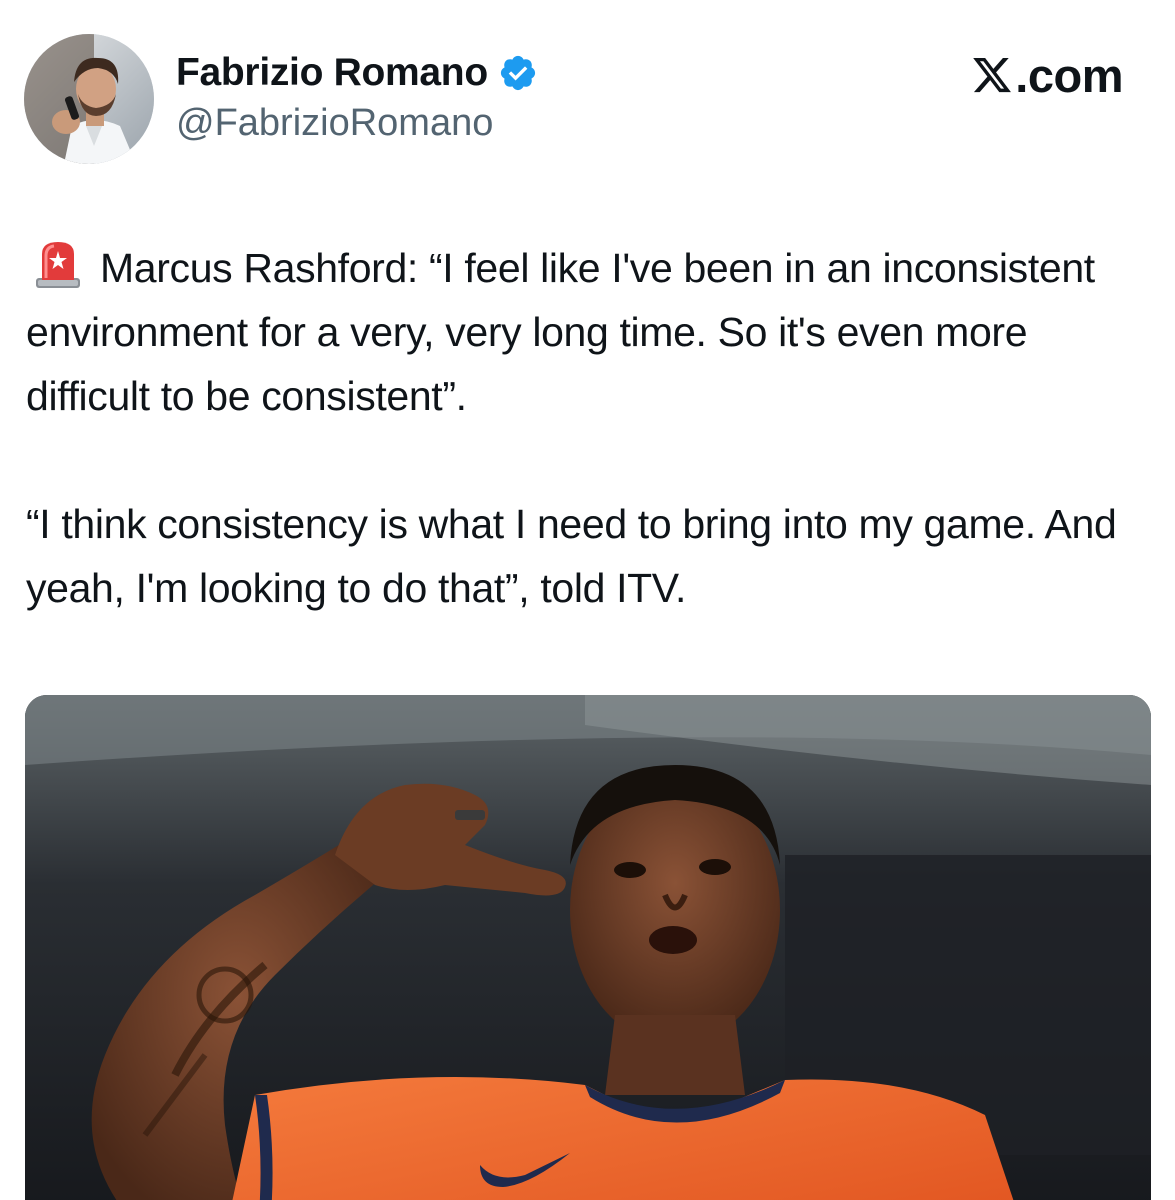 The width and height of the screenshot is (1175, 1200). I want to click on author-avatar, so click(89, 99).